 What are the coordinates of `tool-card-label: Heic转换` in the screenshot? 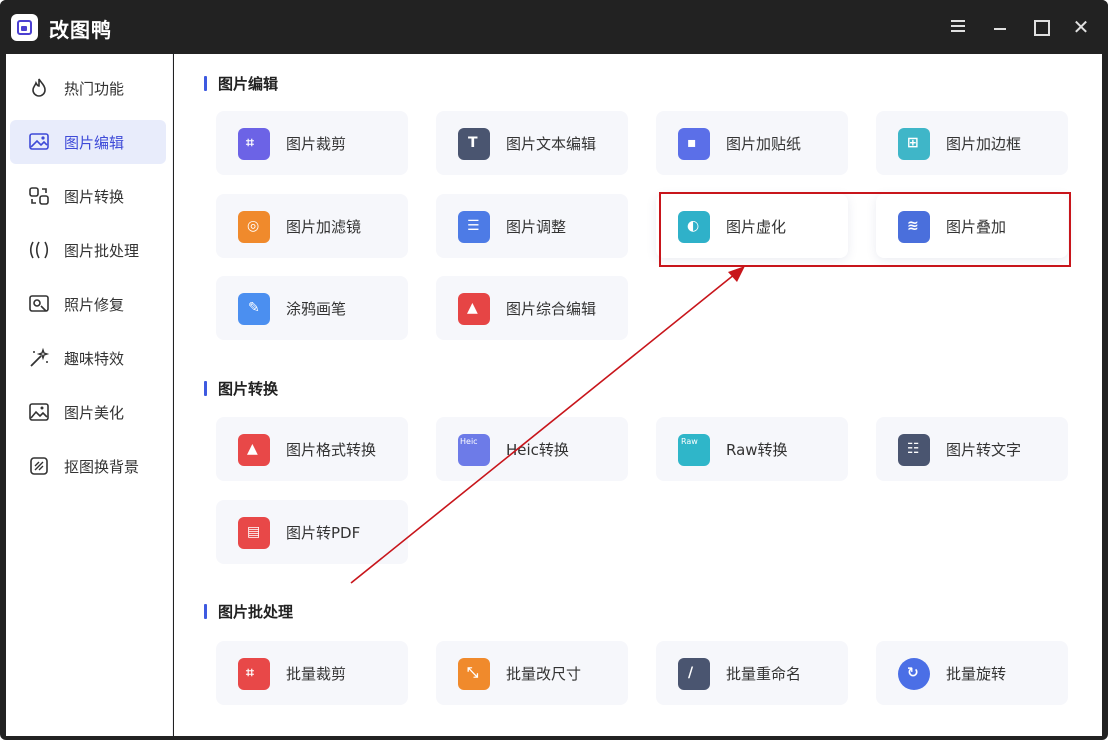 It's located at (537, 450).